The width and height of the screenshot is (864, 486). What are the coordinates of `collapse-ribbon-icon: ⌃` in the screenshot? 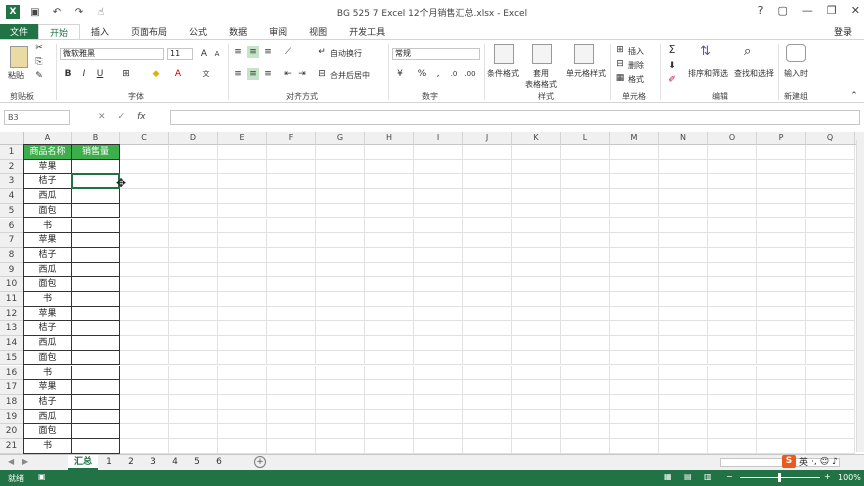 It's located at (854, 96).